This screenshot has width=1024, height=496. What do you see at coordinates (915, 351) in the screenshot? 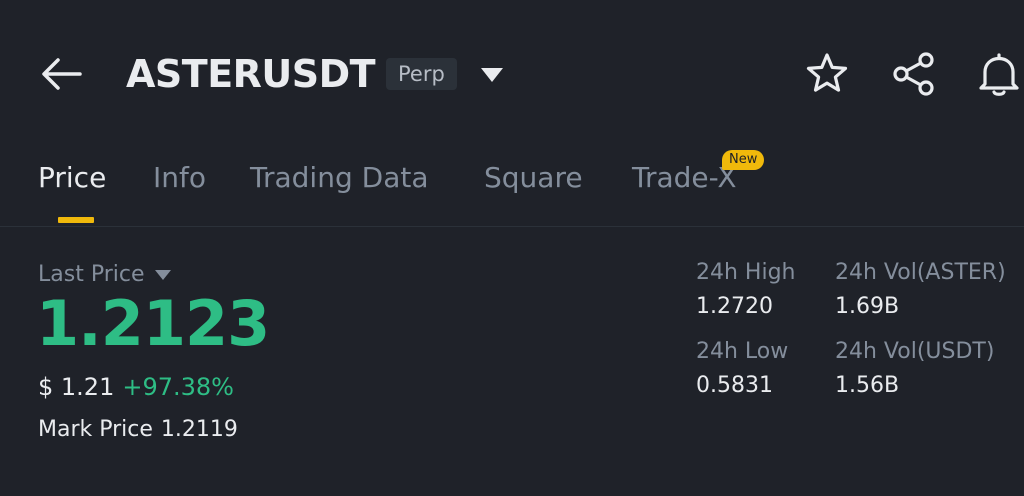
I see `vol-quote-label: 24h Vol(USDT)` at bounding box center [915, 351].